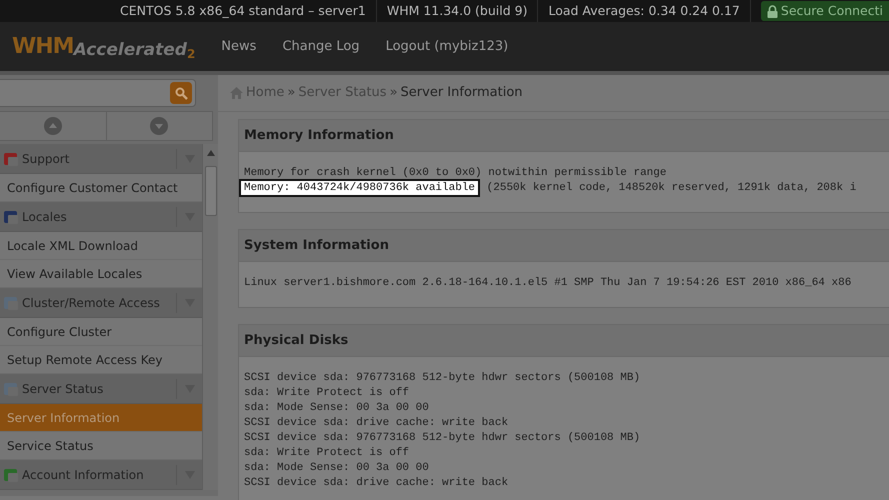 The height and width of the screenshot is (500, 889). What do you see at coordinates (101, 246) in the screenshot?
I see `sidebar-item: Locale XML Download` at bounding box center [101, 246].